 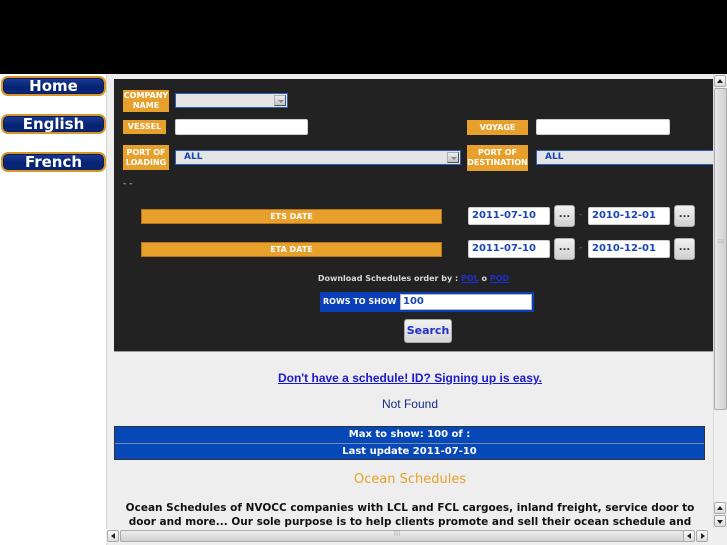 I want to click on scroll-up-small-icon, so click(x=720, y=508).